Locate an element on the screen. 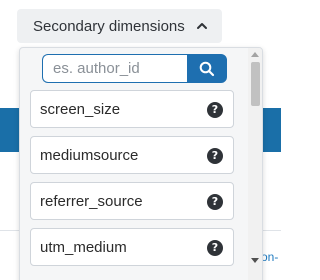 The width and height of the screenshot is (320, 280). dimension-option: referrer_source ? is located at coordinates (132, 201).